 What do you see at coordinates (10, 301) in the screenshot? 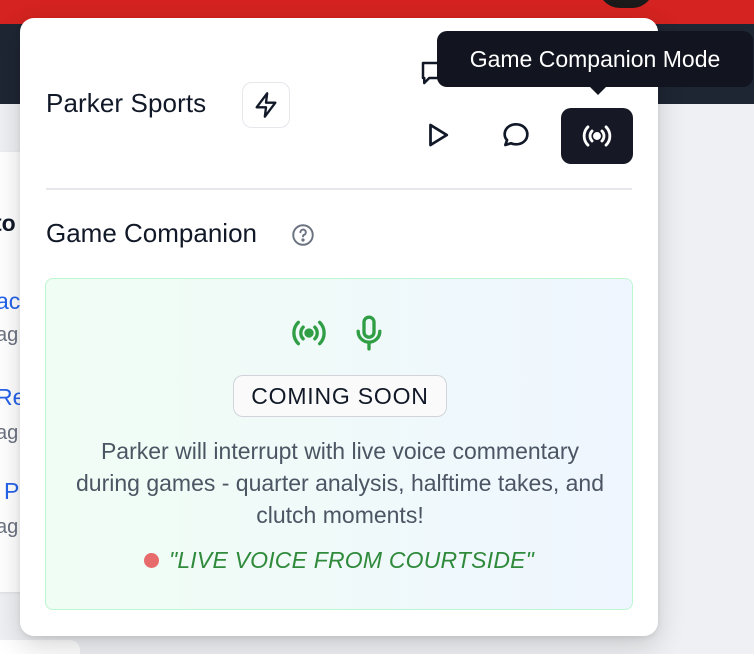
I see `background-link: ac` at bounding box center [10, 301].